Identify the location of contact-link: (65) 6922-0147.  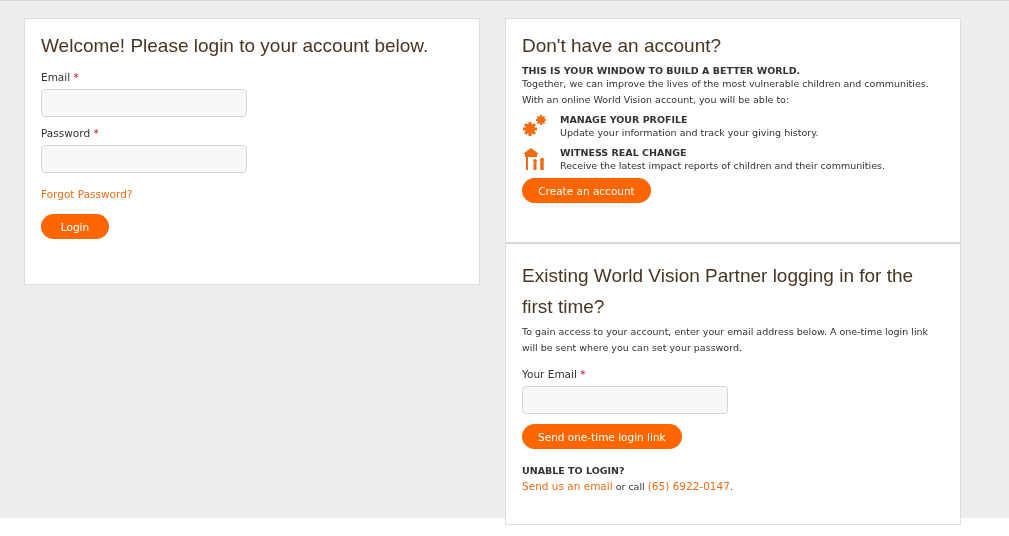
(688, 486).